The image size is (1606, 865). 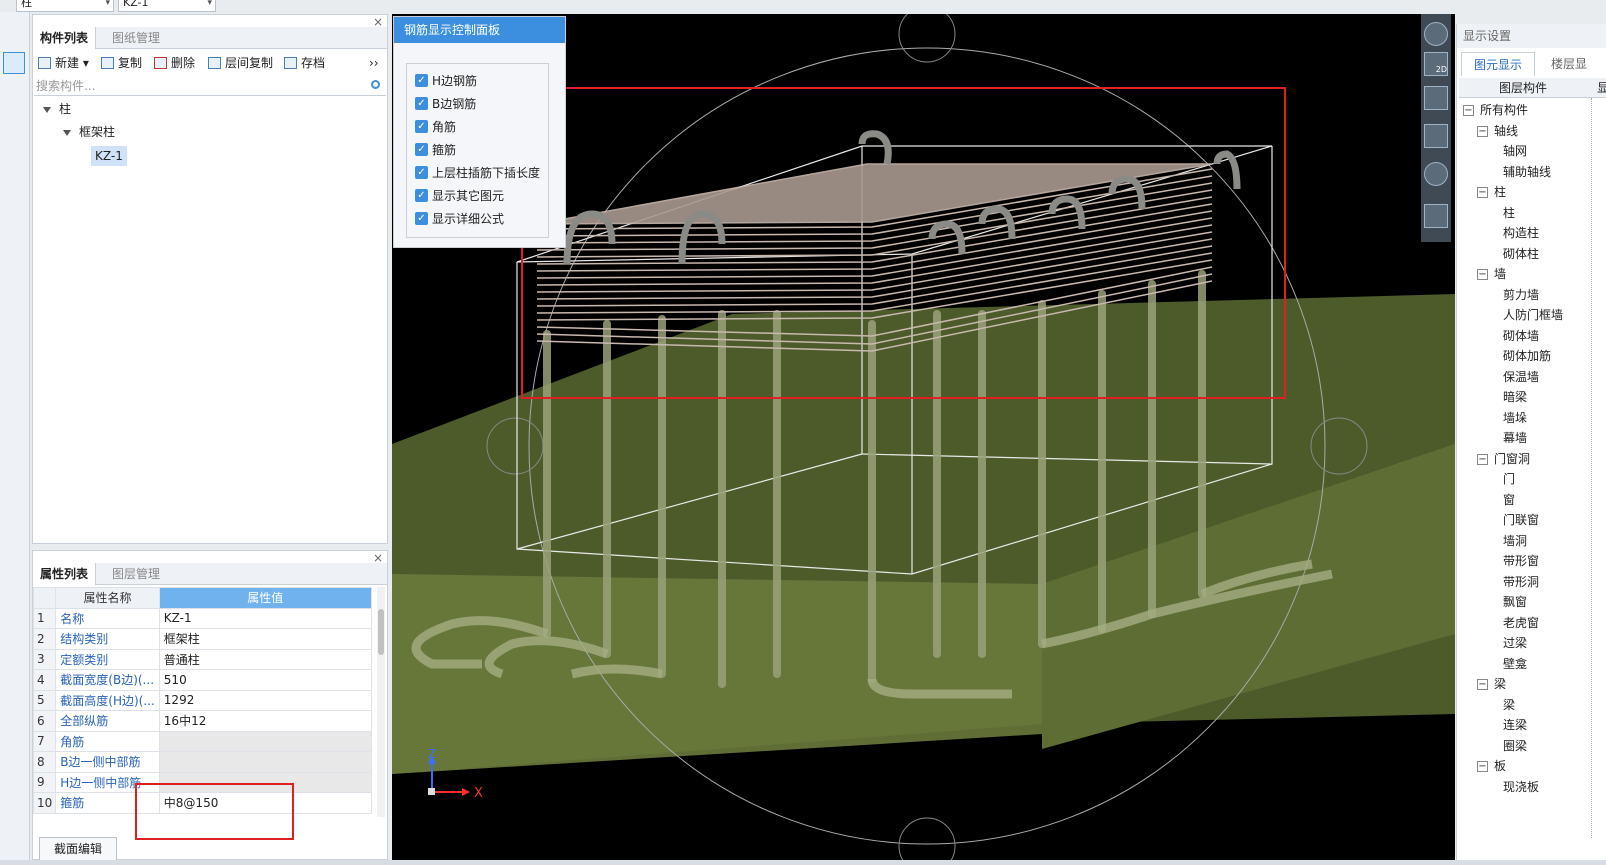 What do you see at coordinates (1509, 705) in the screenshot?
I see `layer-item: 梁` at bounding box center [1509, 705].